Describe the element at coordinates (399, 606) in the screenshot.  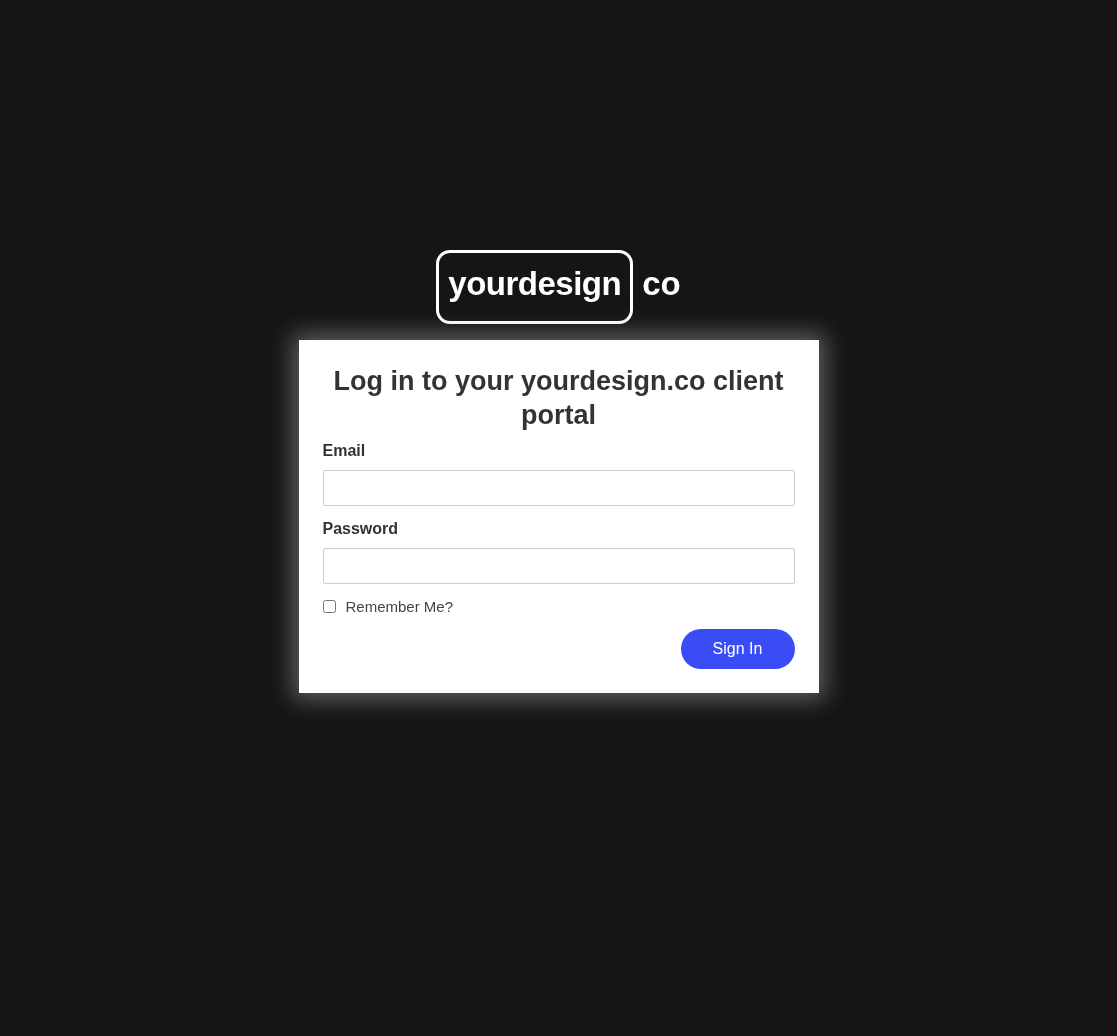
I see `remember-label: Remember Me?` at that location.